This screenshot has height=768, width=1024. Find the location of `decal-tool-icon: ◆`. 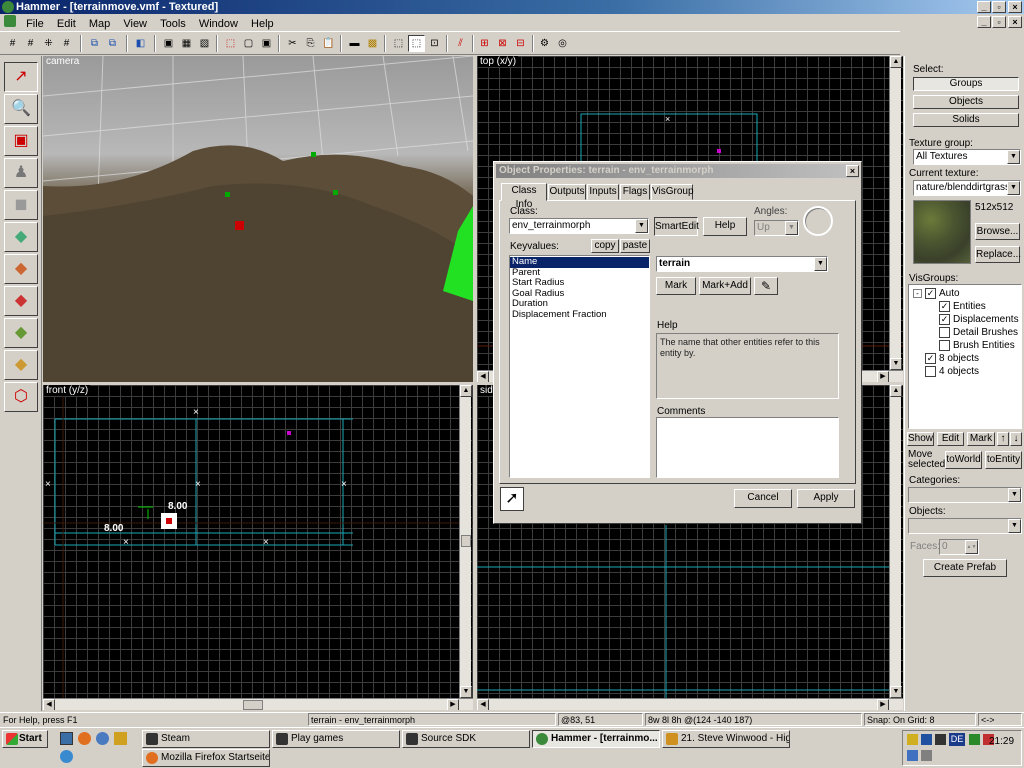

decal-tool-icon: ◆ is located at coordinates (21, 301).